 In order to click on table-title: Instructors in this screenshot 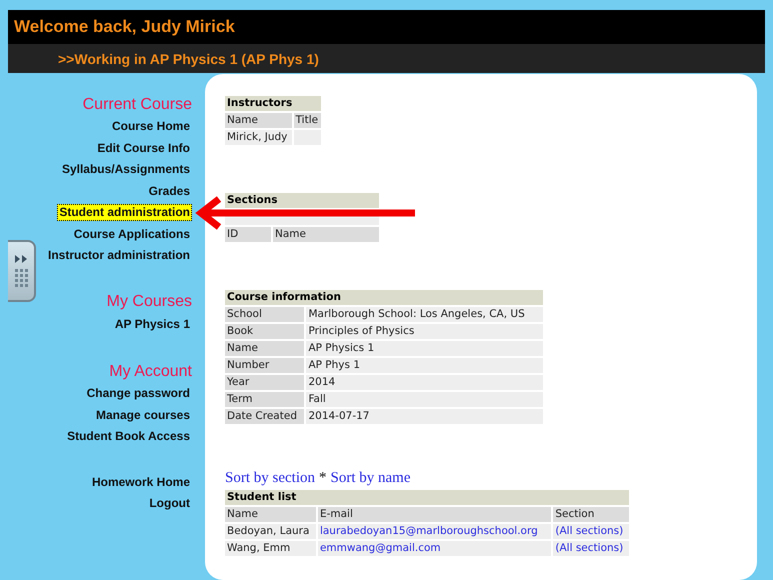, I will do `click(273, 103)`.